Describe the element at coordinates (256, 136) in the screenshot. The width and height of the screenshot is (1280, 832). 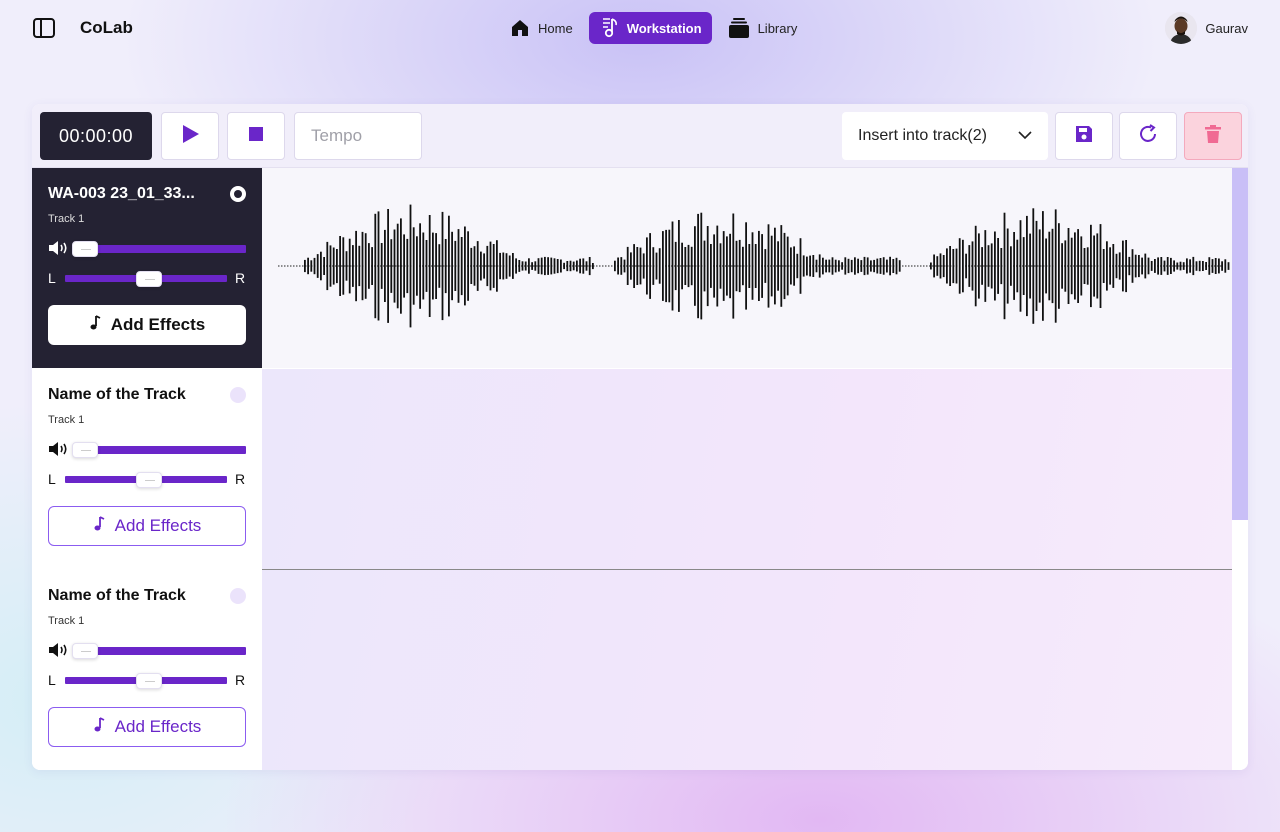
I see `stop-button` at that location.